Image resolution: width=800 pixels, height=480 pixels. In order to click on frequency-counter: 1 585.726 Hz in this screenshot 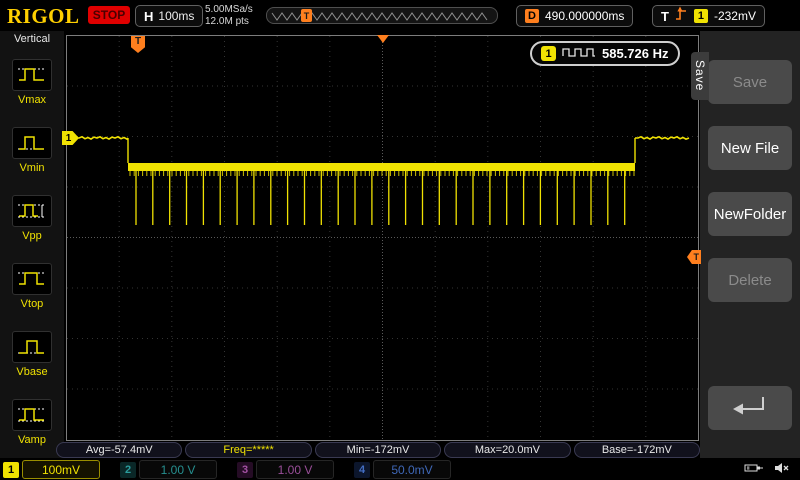, I will do `click(605, 53)`.